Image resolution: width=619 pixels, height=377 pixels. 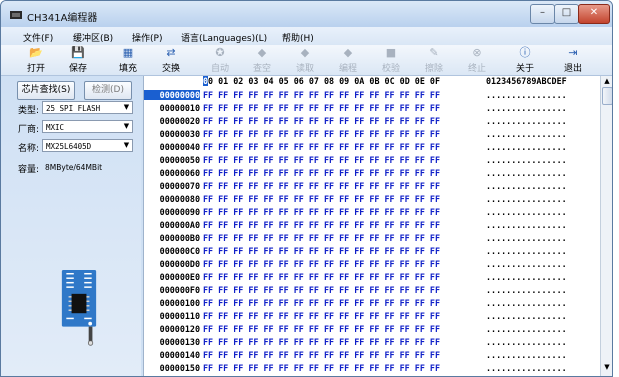 What do you see at coordinates (108, 90) in the screenshot?
I see `detect-button: 检测(D)` at bounding box center [108, 90].